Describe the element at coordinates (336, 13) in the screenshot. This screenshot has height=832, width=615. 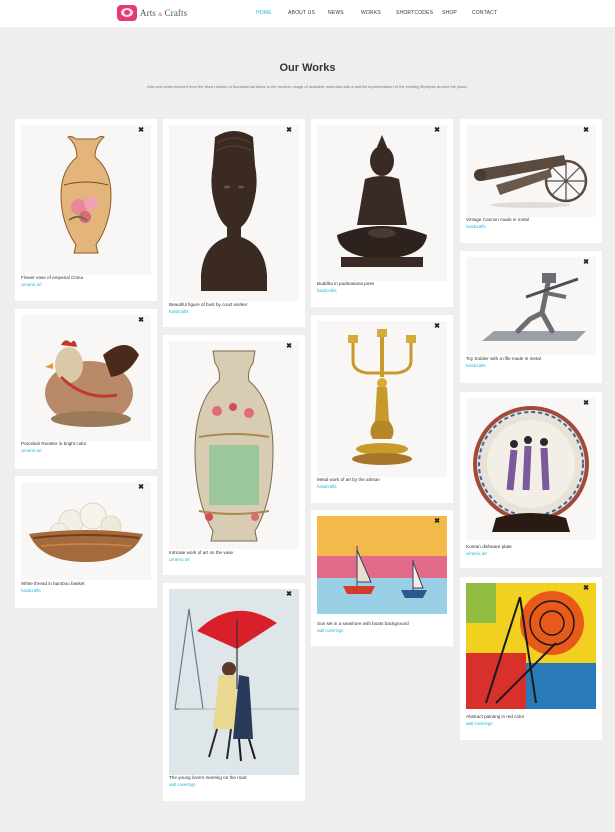
I see `nav-news: NEWS` at that location.